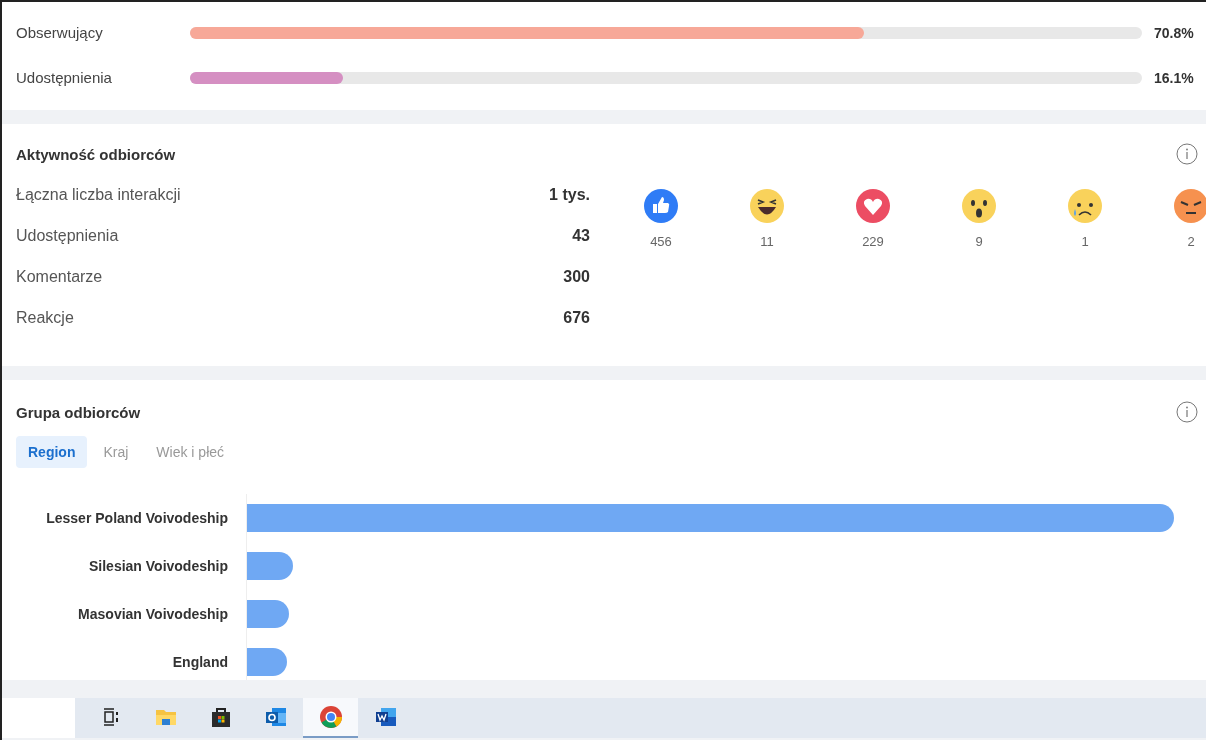 Image resolution: width=1206 pixels, height=740 pixels. What do you see at coordinates (661, 241) in the screenshot?
I see `reaction-count: 456` at bounding box center [661, 241].